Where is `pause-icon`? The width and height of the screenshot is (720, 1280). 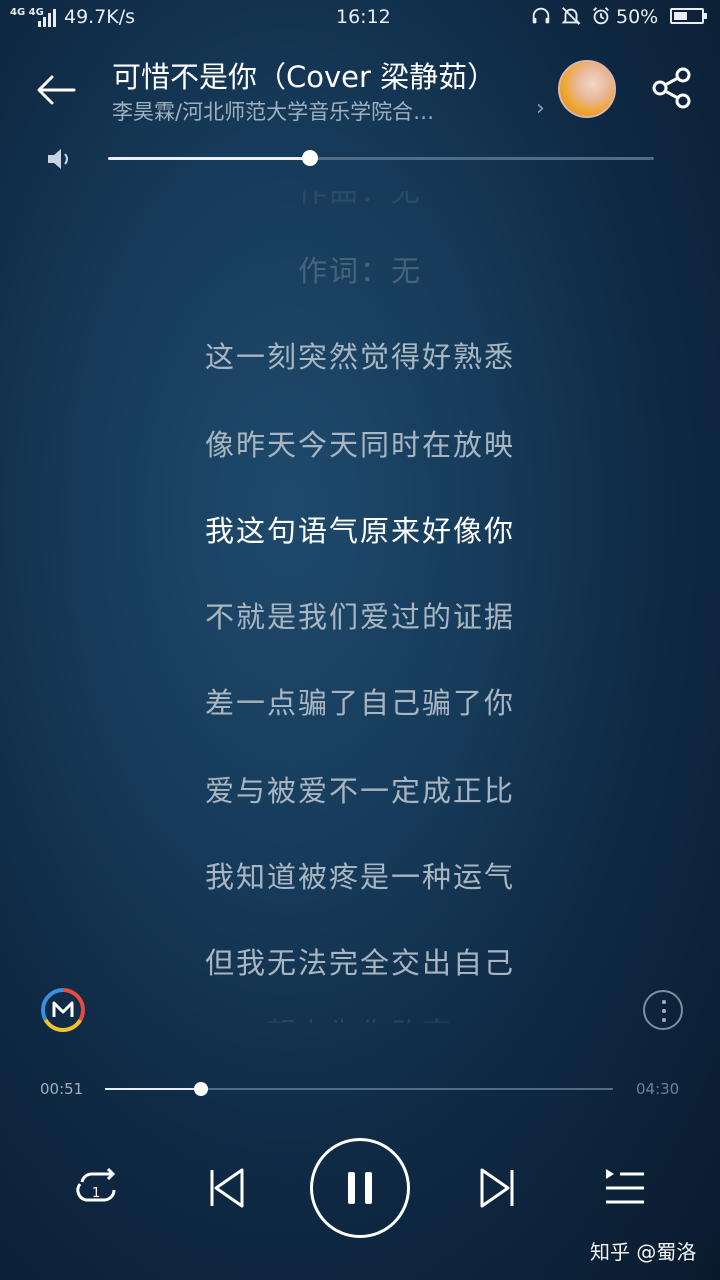 pause-icon is located at coordinates (360, 1188).